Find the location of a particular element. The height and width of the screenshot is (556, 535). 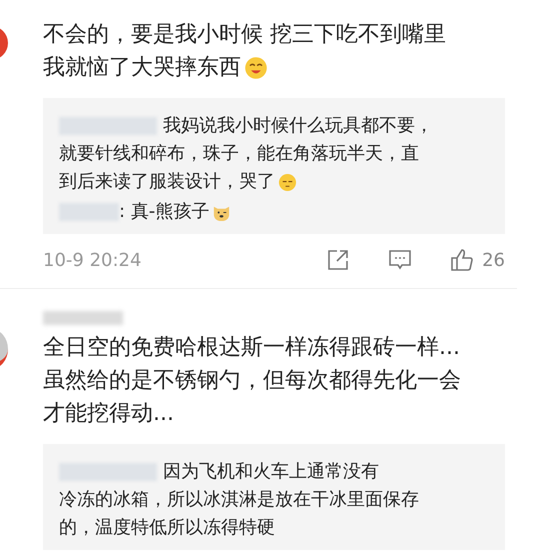

share-icon is located at coordinates (338, 260).